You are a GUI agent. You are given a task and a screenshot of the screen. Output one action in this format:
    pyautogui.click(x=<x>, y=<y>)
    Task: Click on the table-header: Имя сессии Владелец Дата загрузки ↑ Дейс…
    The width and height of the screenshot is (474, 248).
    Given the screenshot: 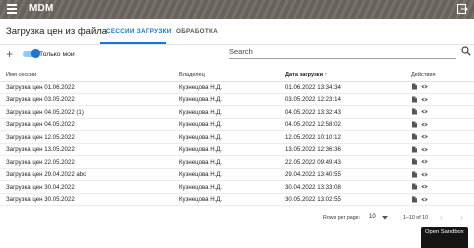 What is the action you would take?
    pyautogui.click(x=237, y=74)
    